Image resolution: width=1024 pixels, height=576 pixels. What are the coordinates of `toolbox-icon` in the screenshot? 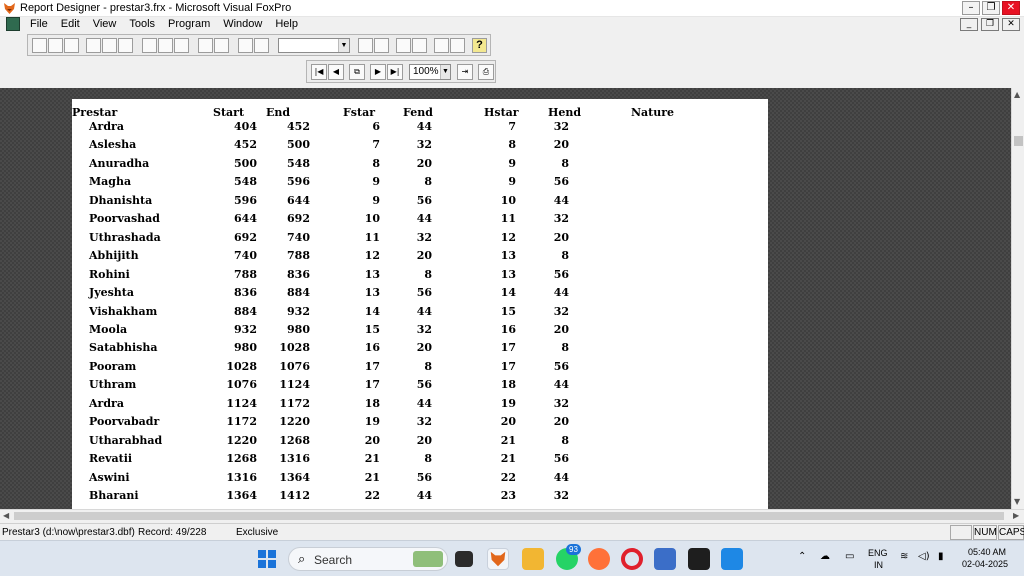 It's located at (441, 45).